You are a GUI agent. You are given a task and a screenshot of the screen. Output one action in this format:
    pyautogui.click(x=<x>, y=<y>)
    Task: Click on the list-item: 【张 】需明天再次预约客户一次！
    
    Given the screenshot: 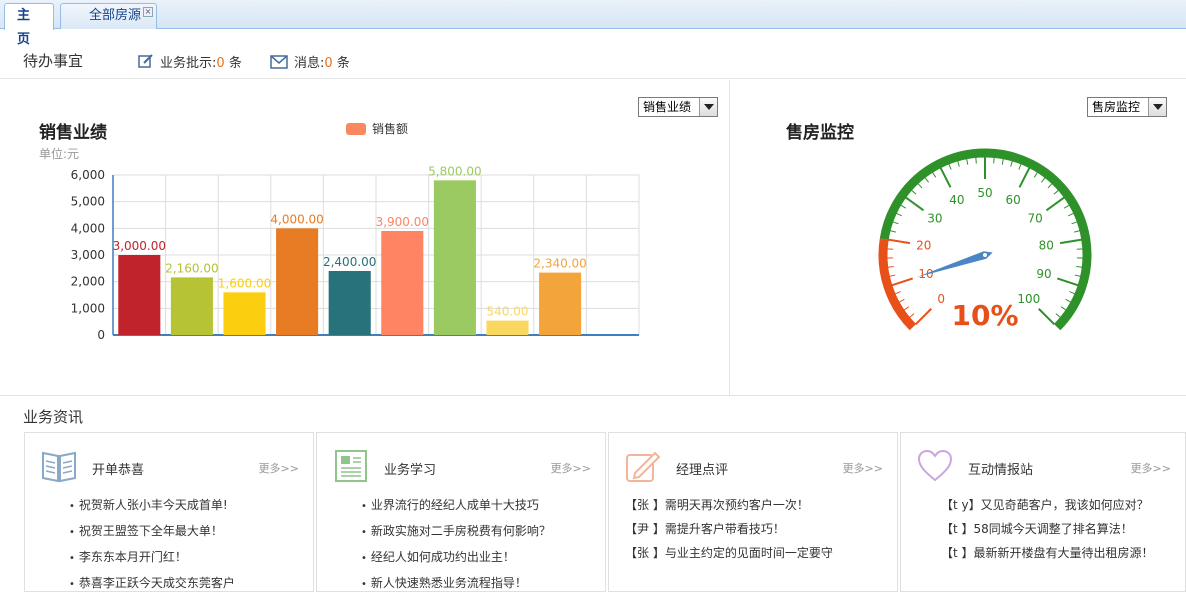 What is the action you would take?
    pyautogui.click(x=729, y=505)
    